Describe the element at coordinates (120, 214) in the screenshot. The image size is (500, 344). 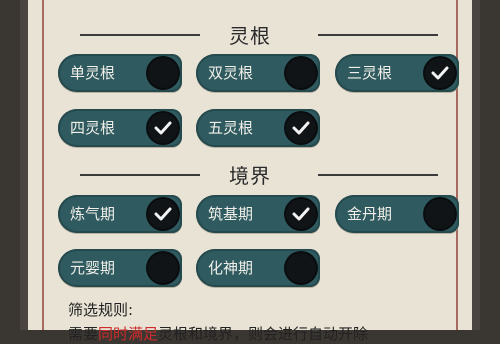
I see `toggle-qi-refining: 炼气期` at that location.